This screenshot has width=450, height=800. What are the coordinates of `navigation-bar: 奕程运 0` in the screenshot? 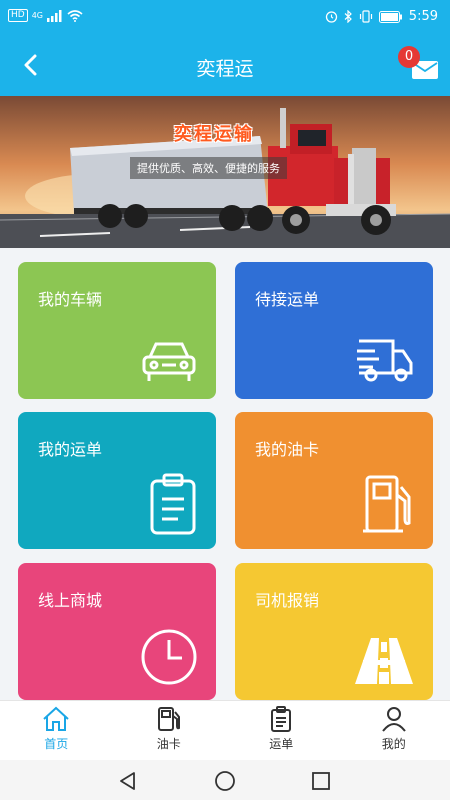 It's located at (225, 65).